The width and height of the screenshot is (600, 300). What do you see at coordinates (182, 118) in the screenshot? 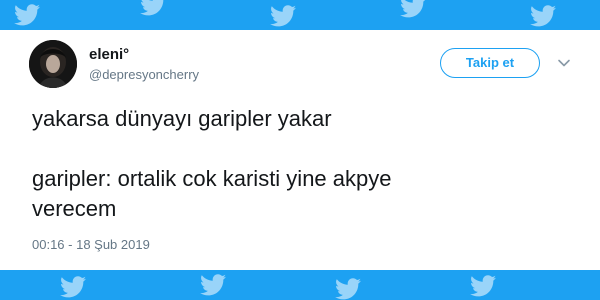
I see `tweet-text-line: yakarsa dünyayı garipler yakar` at bounding box center [182, 118].